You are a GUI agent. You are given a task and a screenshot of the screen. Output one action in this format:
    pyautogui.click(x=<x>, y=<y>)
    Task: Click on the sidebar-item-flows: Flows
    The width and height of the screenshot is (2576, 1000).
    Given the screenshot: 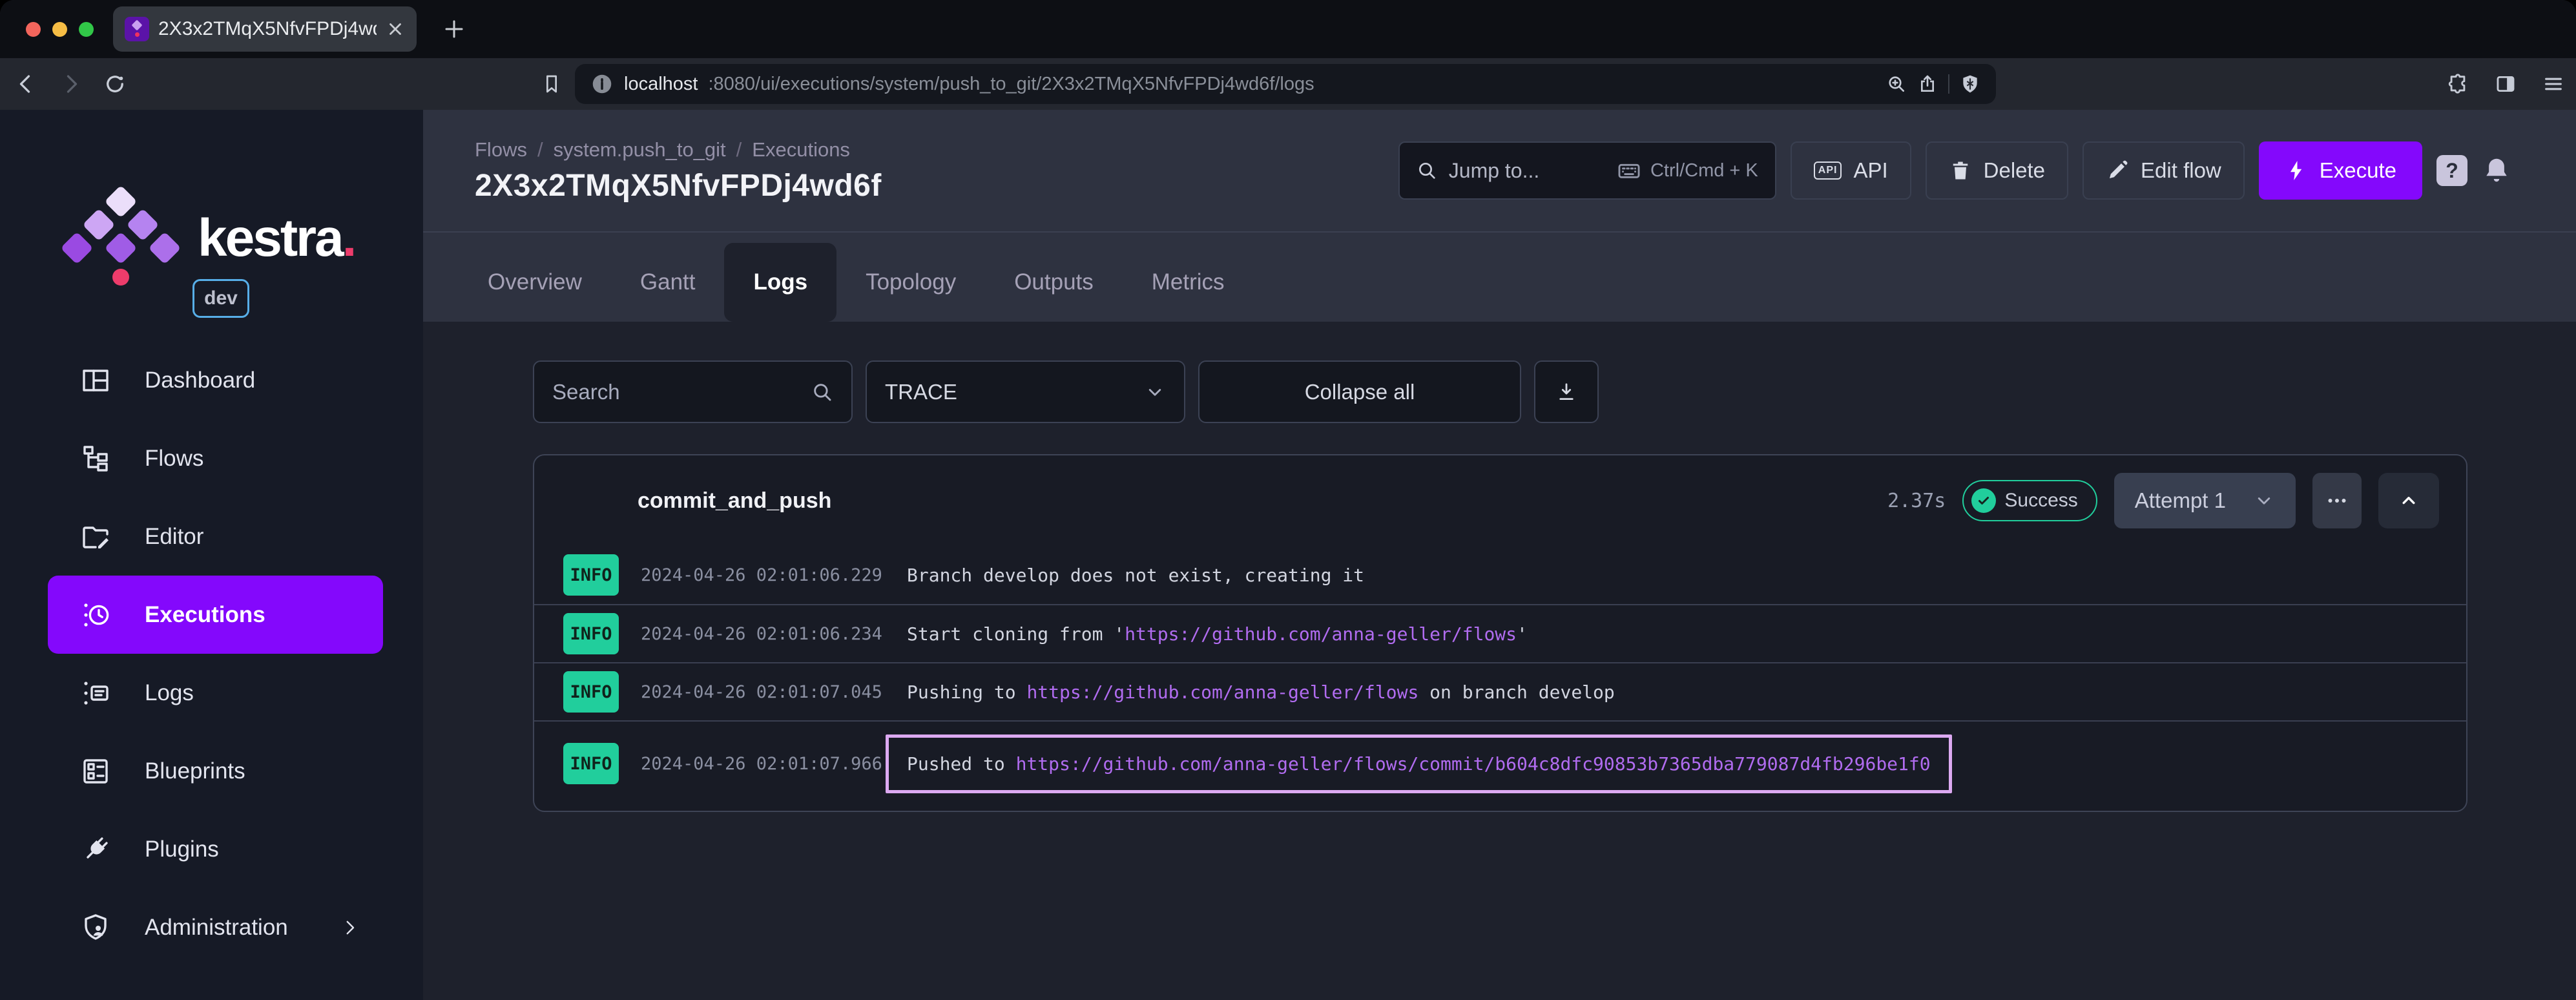 What is the action you would take?
    pyautogui.click(x=215, y=458)
    